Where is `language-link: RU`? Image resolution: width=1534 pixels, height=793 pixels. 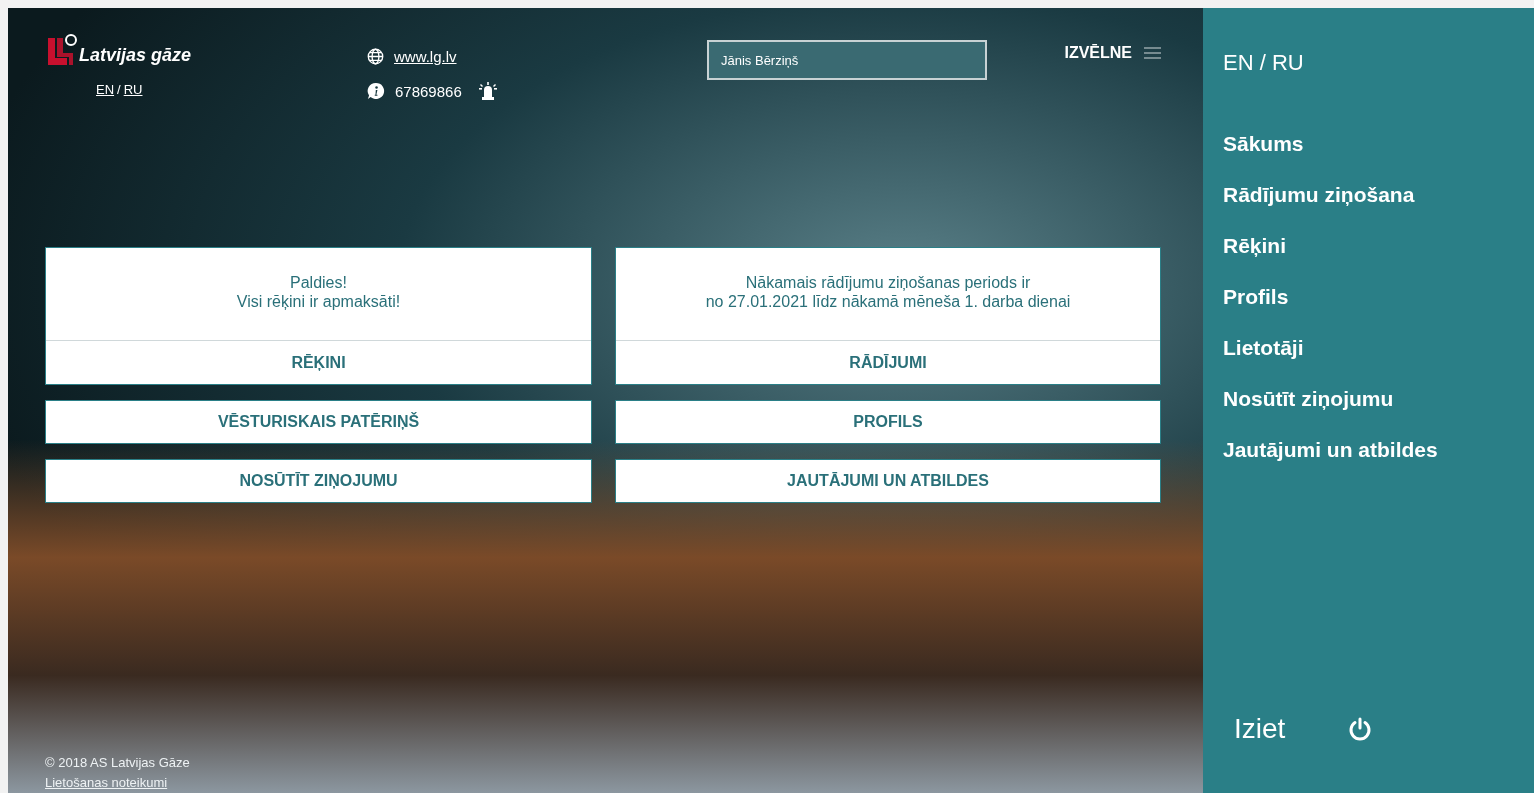 language-link: RU is located at coordinates (133, 89).